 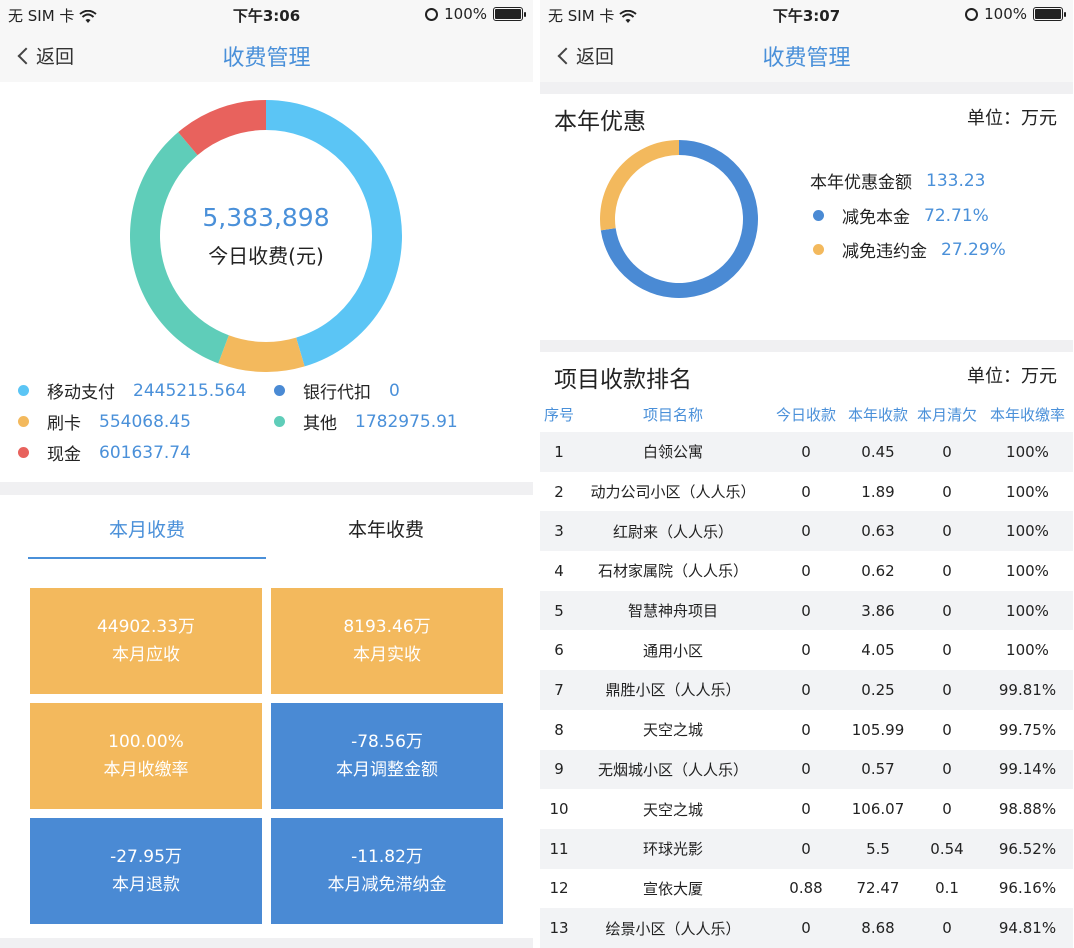 I want to click on table-cell: 13, so click(x=559, y=928).